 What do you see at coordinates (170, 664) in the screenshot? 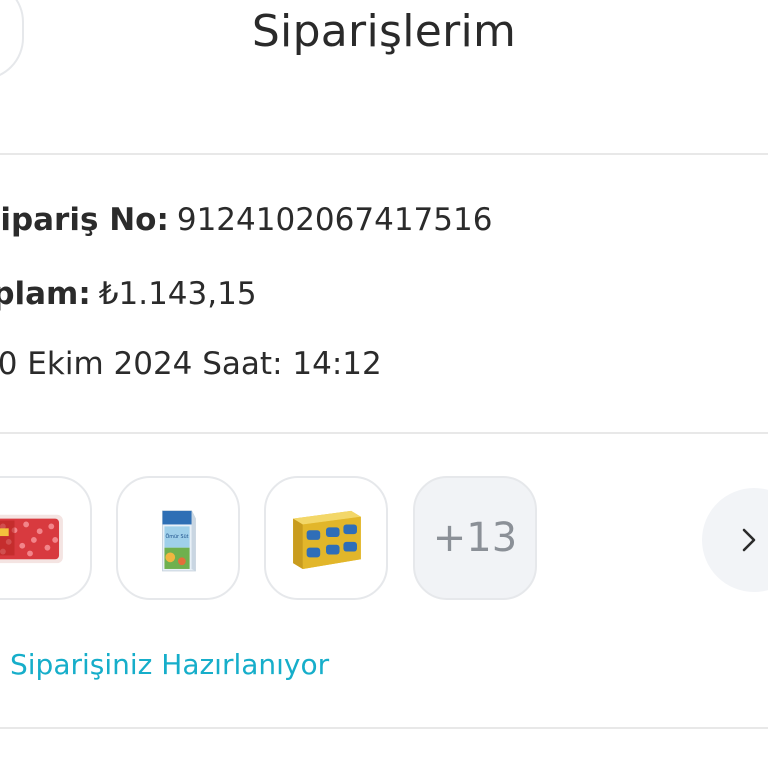
I see `order-status: Siparişiniz Hazırlanıyor` at bounding box center [170, 664].